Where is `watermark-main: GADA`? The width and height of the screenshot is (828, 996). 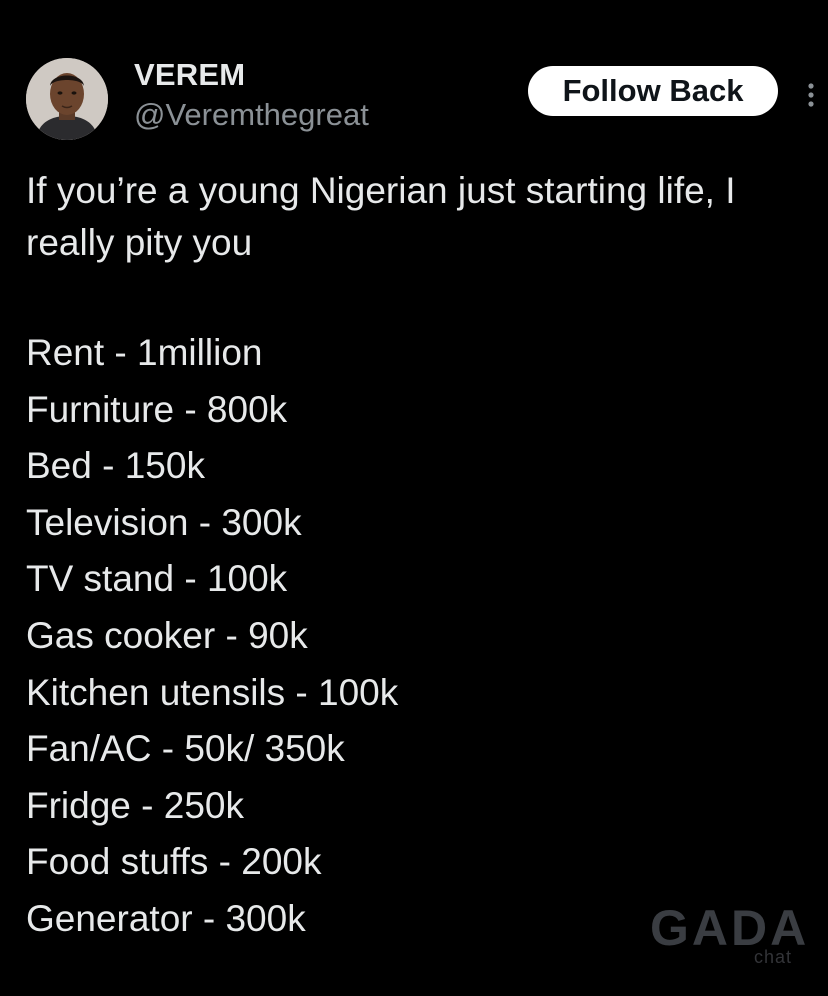 watermark-main: GADA is located at coordinates (730, 928).